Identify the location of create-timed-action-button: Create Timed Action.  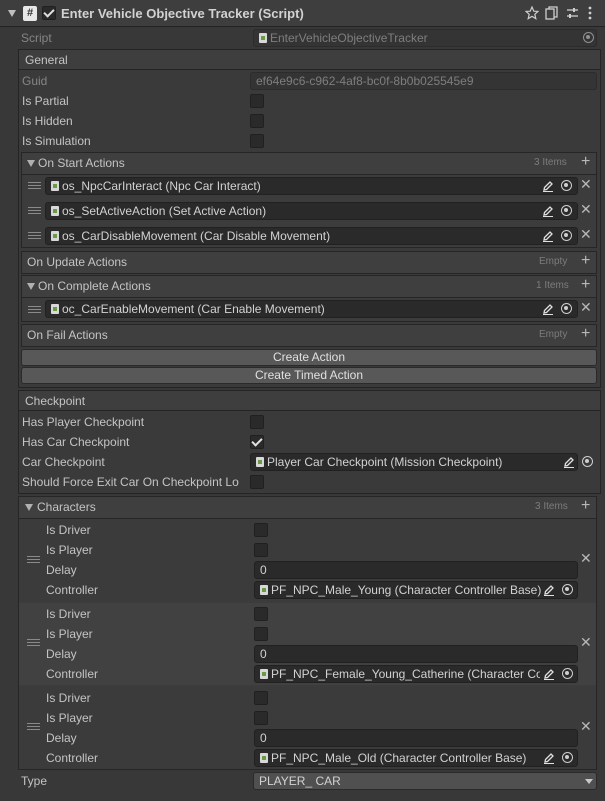
(309, 375).